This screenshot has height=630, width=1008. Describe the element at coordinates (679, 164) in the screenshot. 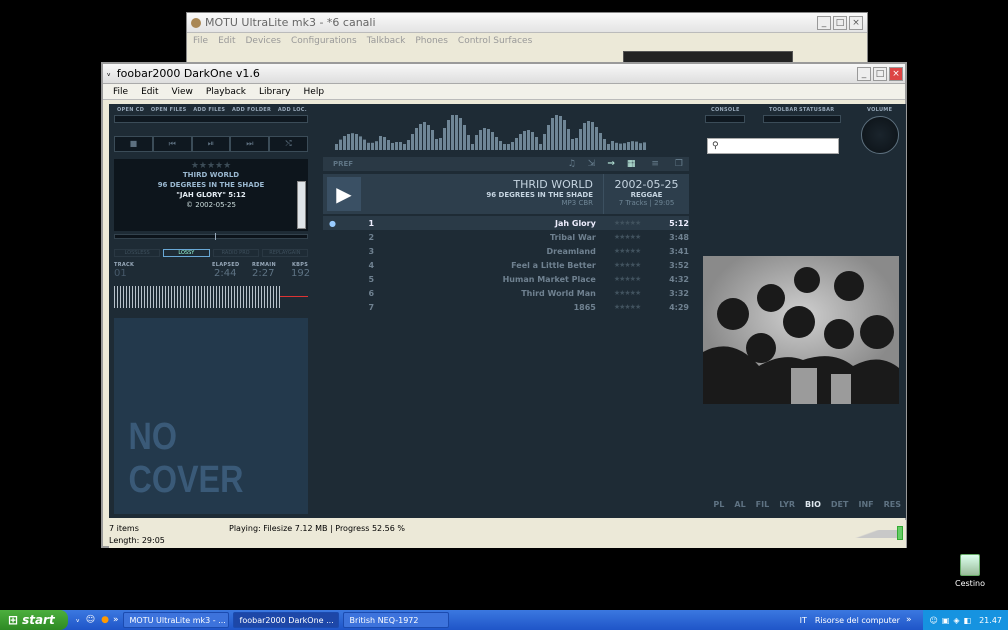

I see `window-icon: ❐` at that location.